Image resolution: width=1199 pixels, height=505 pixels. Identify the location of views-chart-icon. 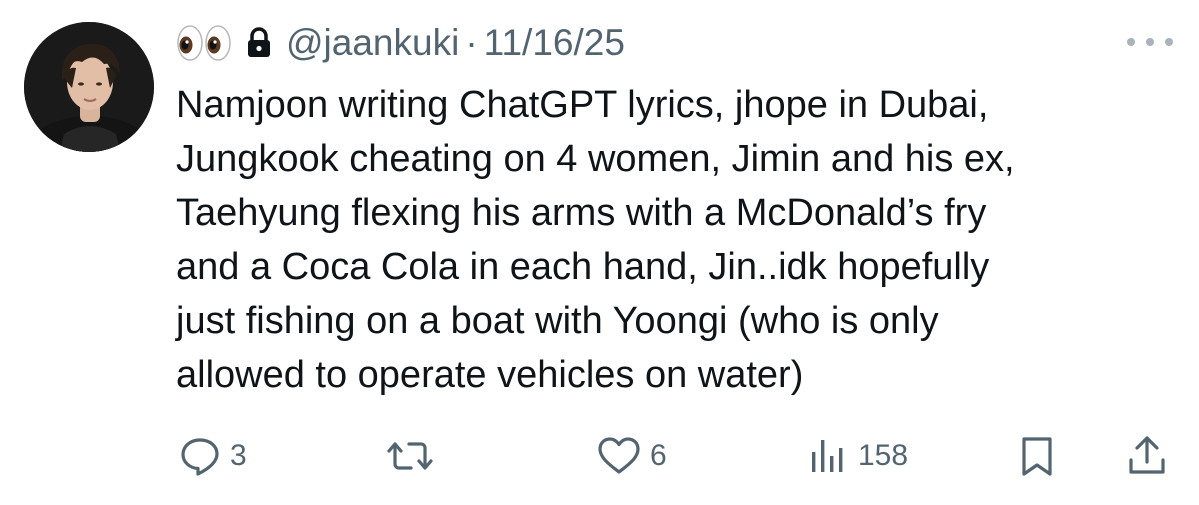
(827, 456).